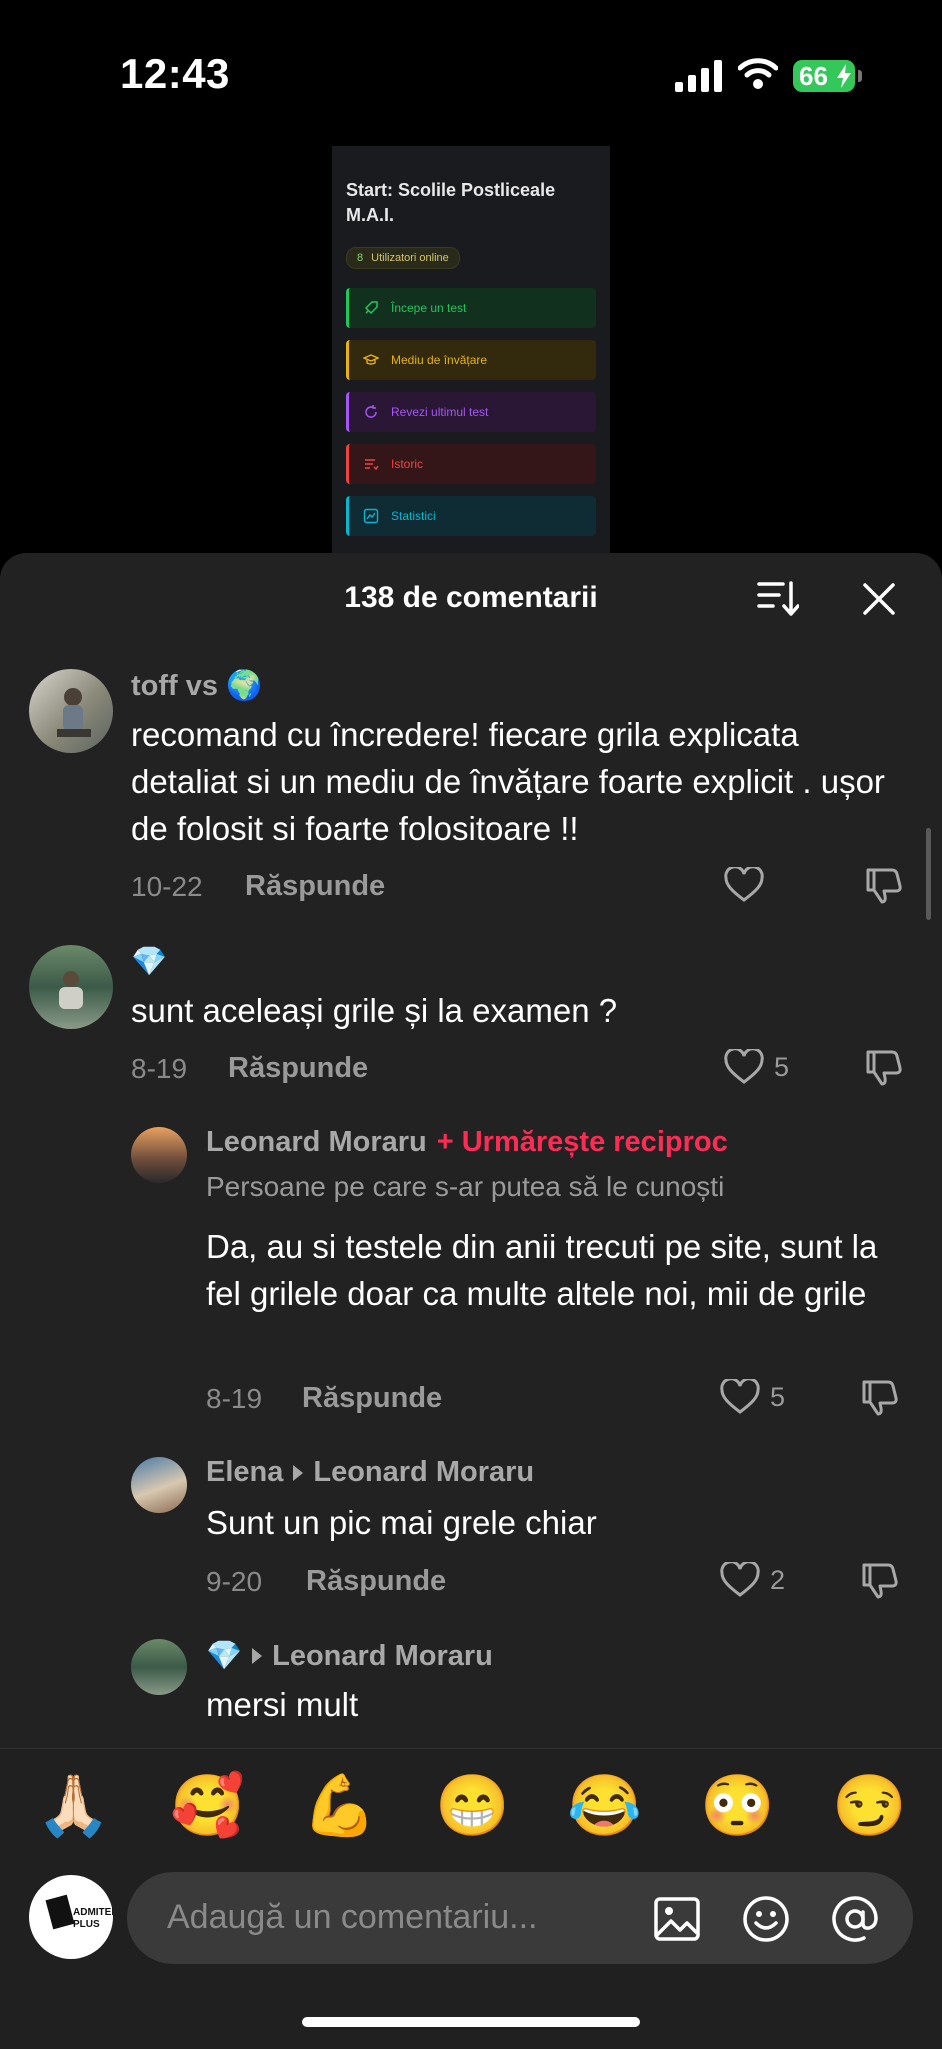 The width and height of the screenshot is (942, 2049). I want to click on sheet-header: 138 de comentarii, so click(471, 598).